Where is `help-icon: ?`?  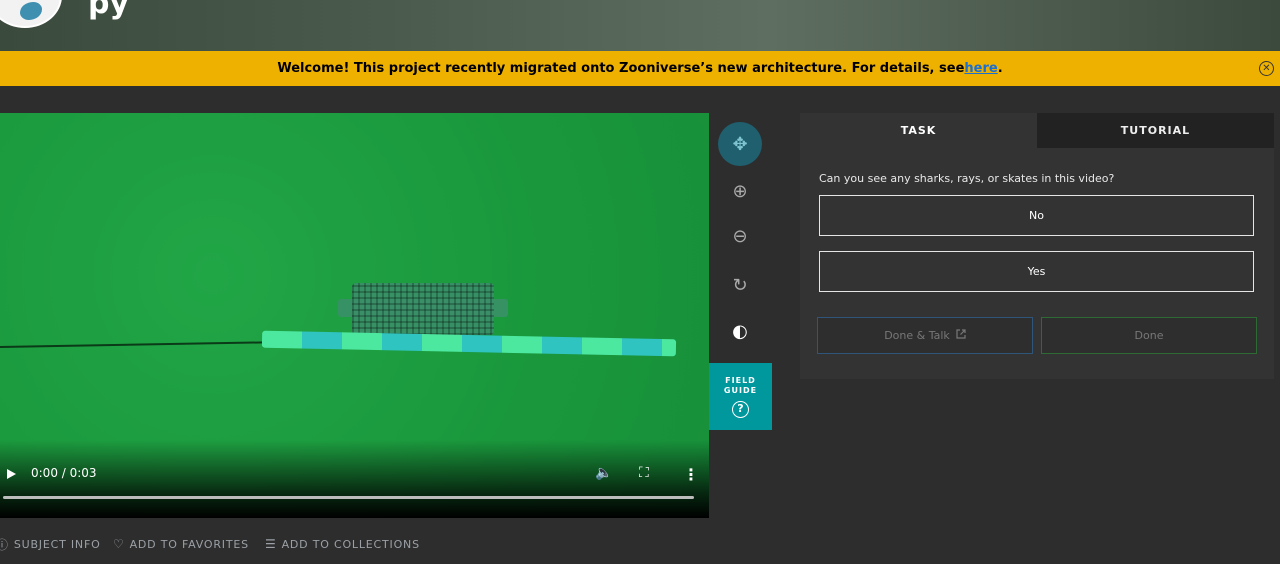
help-icon: ? is located at coordinates (740, 409).